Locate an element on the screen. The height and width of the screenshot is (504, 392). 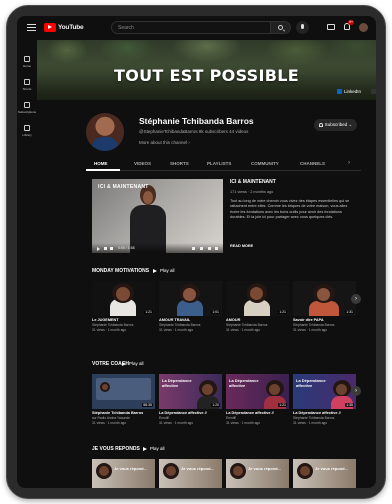
featured-video-player: ICI & MAINTENANT 0:00 / 1:58 is located at coordinates (157, 216).